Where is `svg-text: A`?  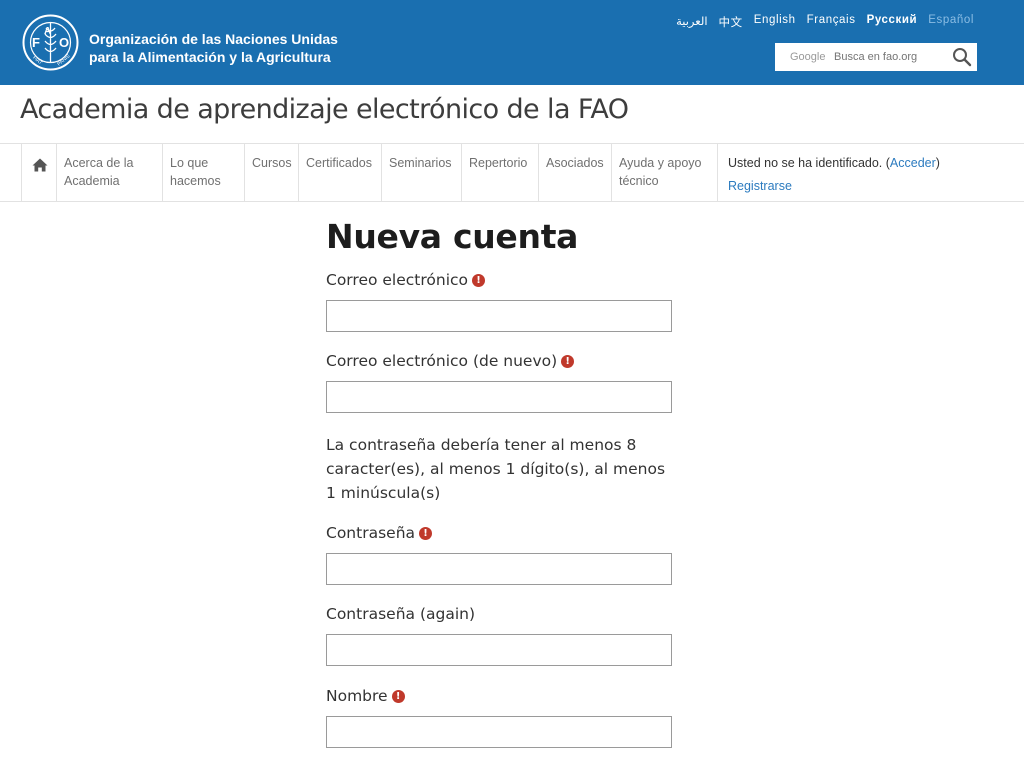 svg-text: A is located at coordinates (47, 31).